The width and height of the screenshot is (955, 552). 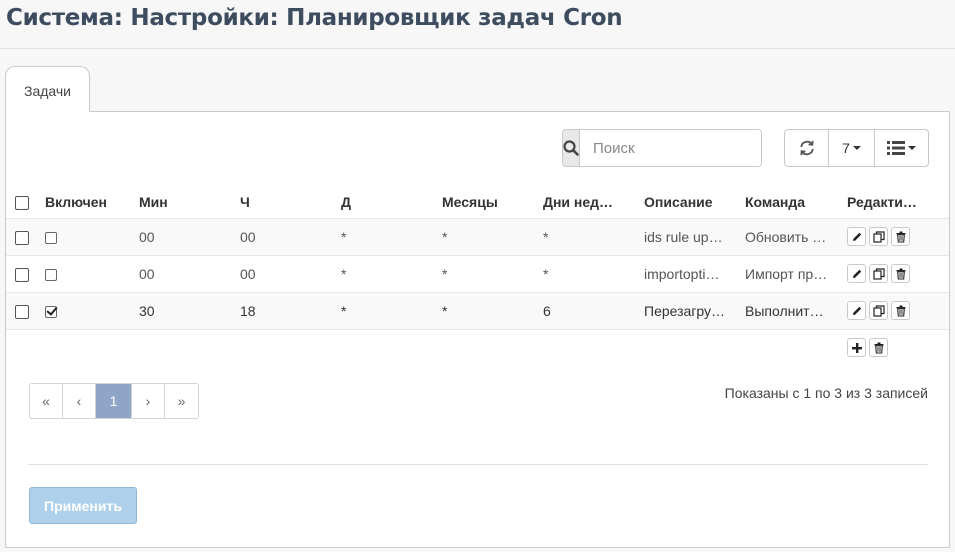 What do you see at coordinates (587, 311) in the screenshot?
I see `cell-weekday: 6` at bounding box center [587, 311].